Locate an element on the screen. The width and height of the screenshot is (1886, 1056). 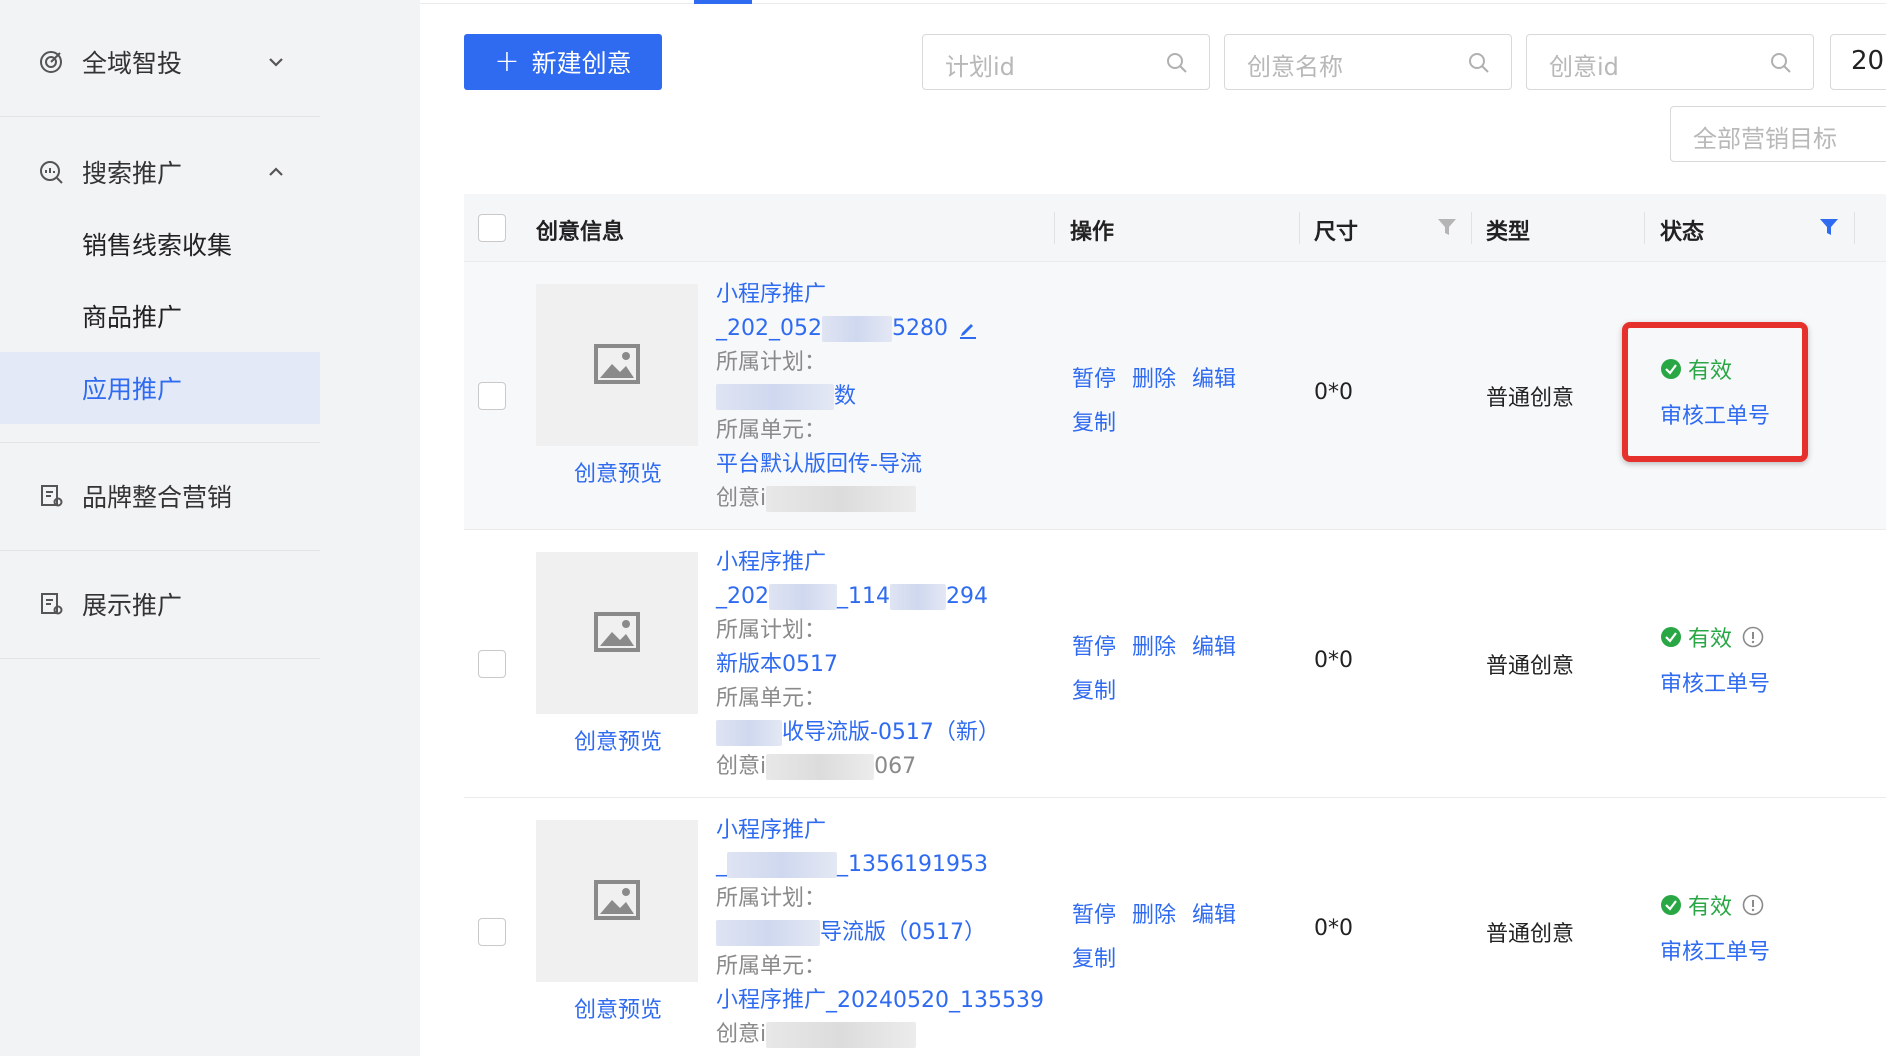
nav-group-search-promo: 搜索推广 is located at coordinates (160, 172).